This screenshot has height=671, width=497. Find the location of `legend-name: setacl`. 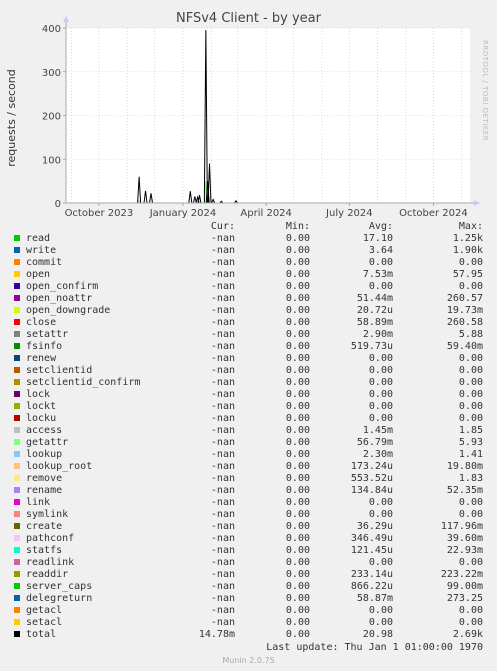

legend-name: setacl is located at coordinates (44, 622).